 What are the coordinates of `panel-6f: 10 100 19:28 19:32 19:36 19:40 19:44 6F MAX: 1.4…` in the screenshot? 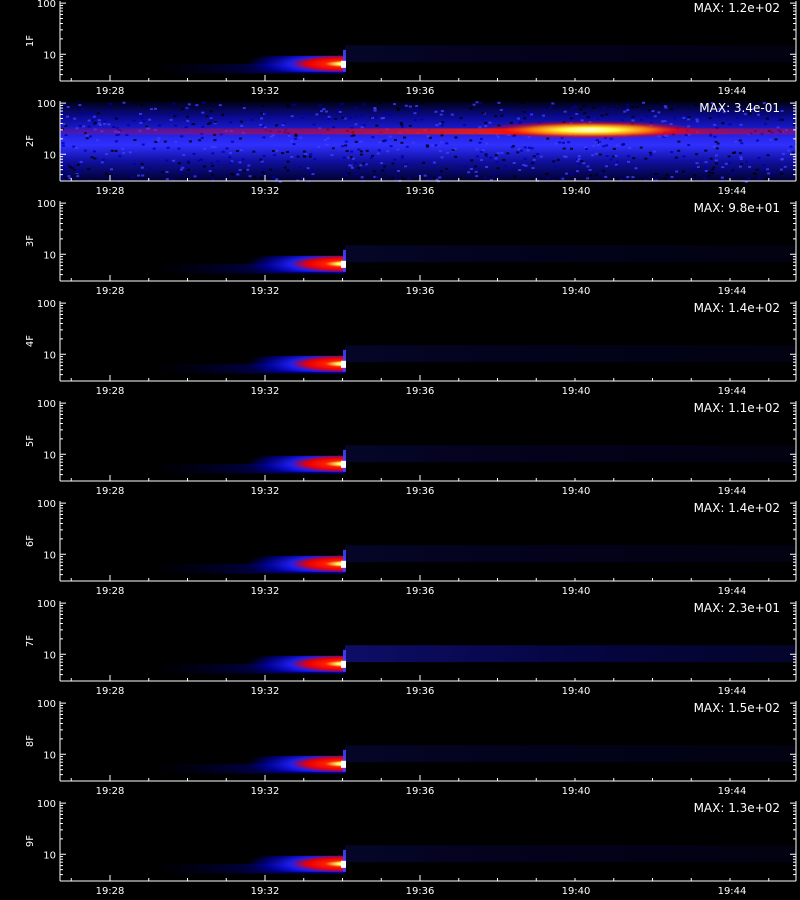 It's located at (400, 549).